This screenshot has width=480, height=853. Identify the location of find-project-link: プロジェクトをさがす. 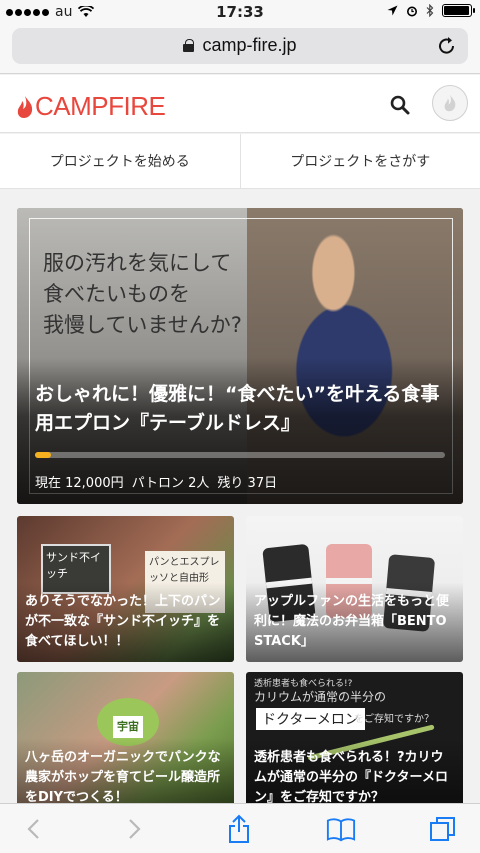
(359, 161).